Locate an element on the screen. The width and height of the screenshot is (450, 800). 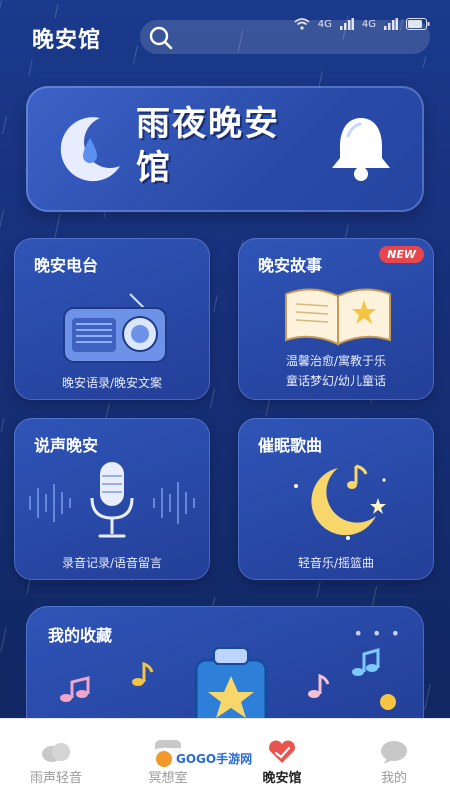
card-subtitle: 录音记录/语音留言 is located at coordinates (112, 563).